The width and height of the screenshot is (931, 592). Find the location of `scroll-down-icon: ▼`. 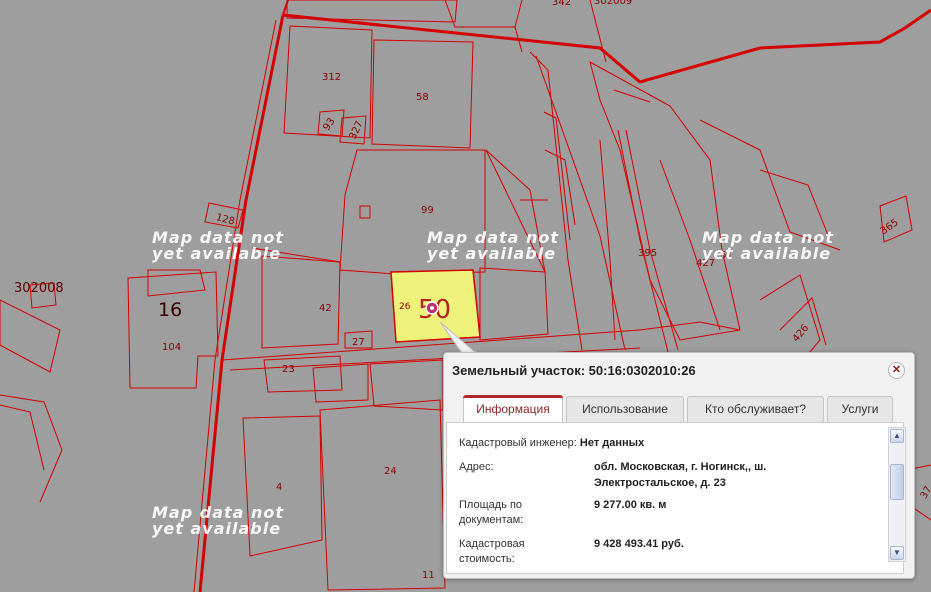

scroll-down-icon: ▼ is located at coordinates (897, 553).